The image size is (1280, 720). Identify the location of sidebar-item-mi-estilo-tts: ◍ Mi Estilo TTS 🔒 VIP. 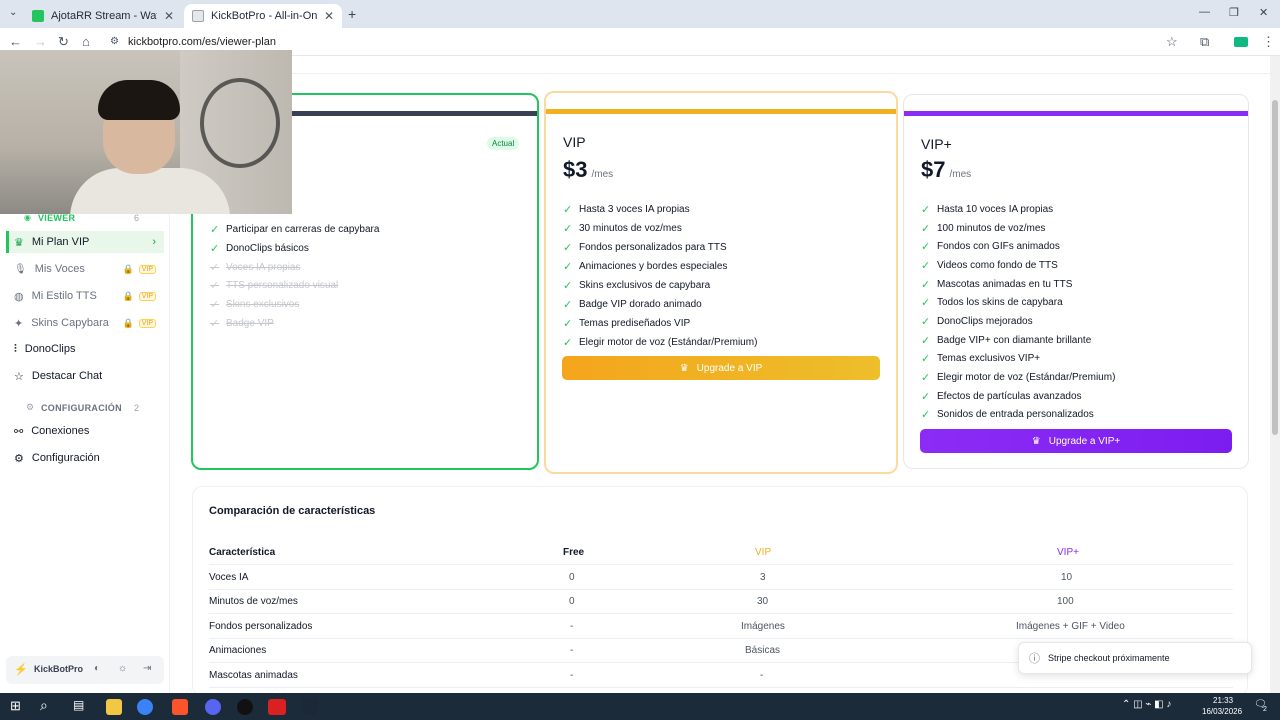
(85, 296).